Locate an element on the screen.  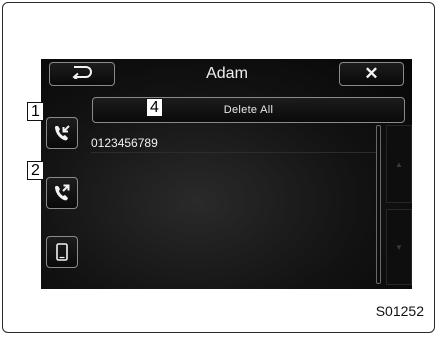
list-divider is located at coordinates (234, 152).